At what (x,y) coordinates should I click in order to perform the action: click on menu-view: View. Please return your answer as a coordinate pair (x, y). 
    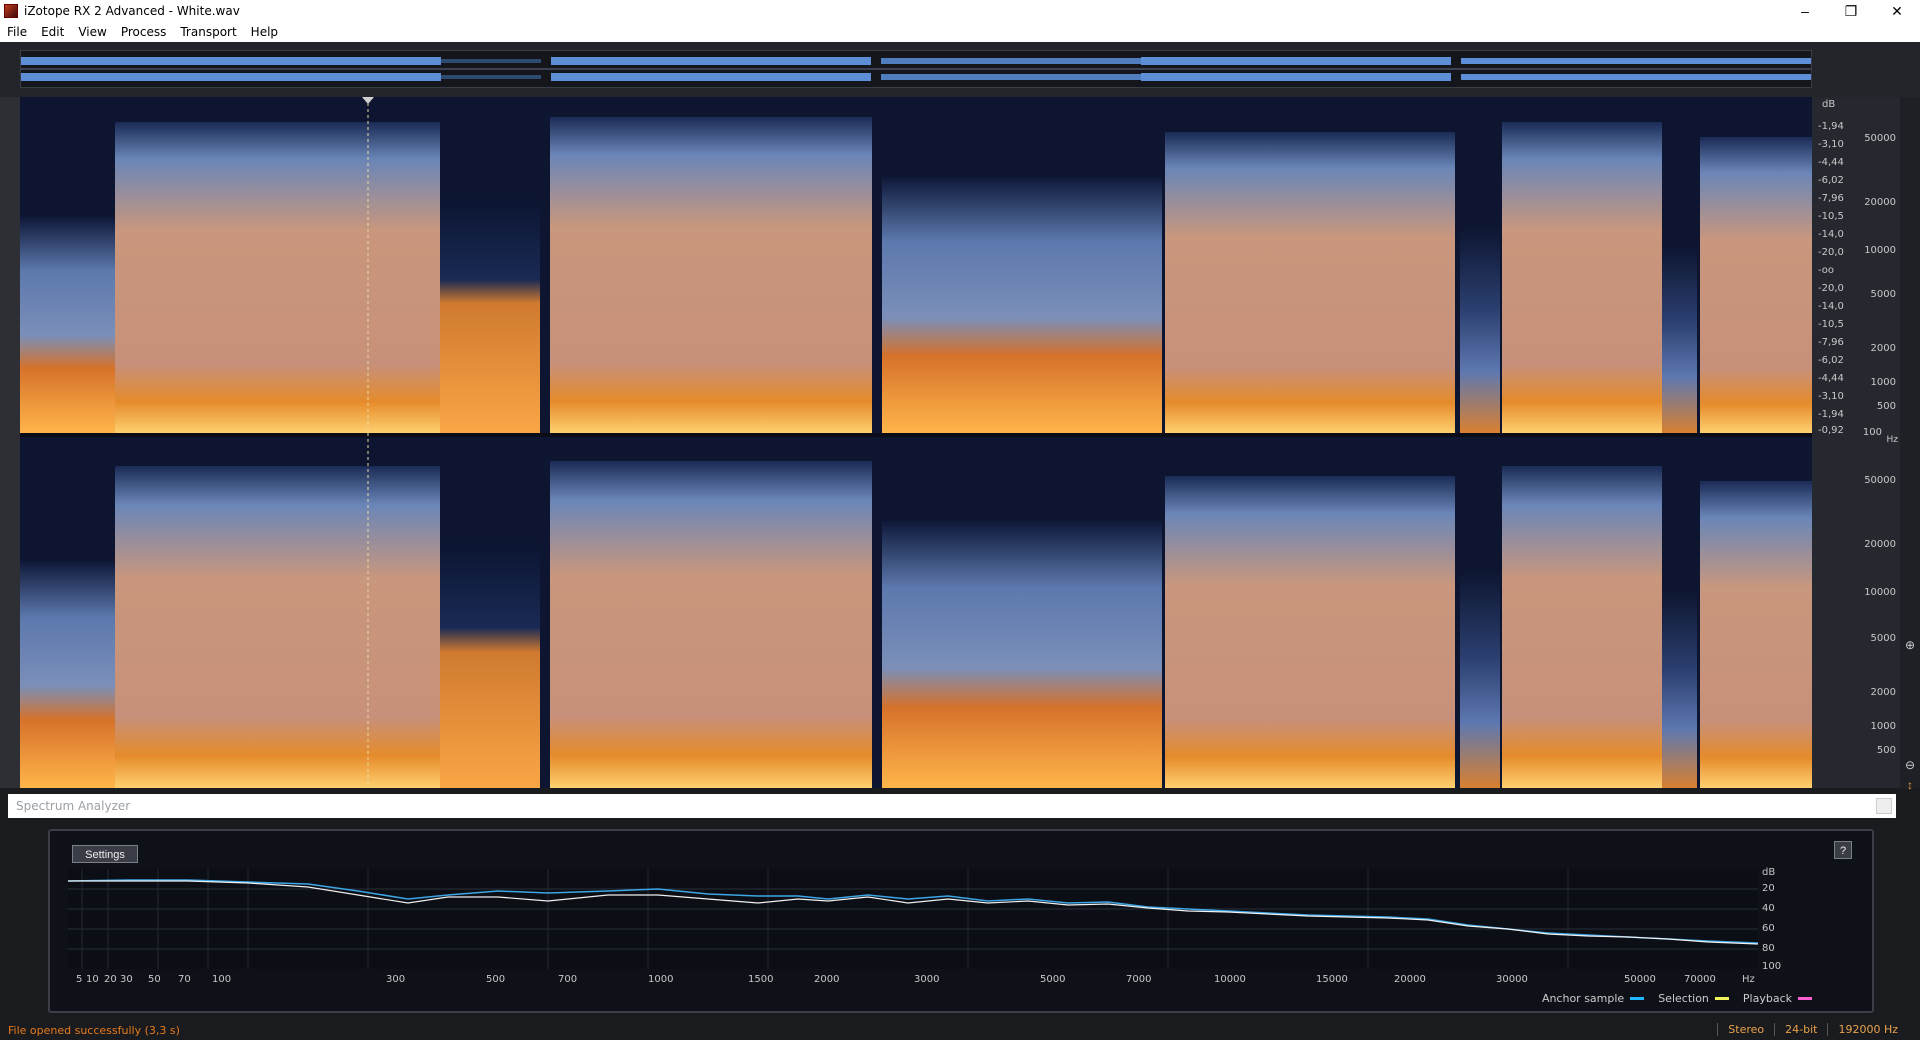
    Looking at the image, I should click on (92, 32).